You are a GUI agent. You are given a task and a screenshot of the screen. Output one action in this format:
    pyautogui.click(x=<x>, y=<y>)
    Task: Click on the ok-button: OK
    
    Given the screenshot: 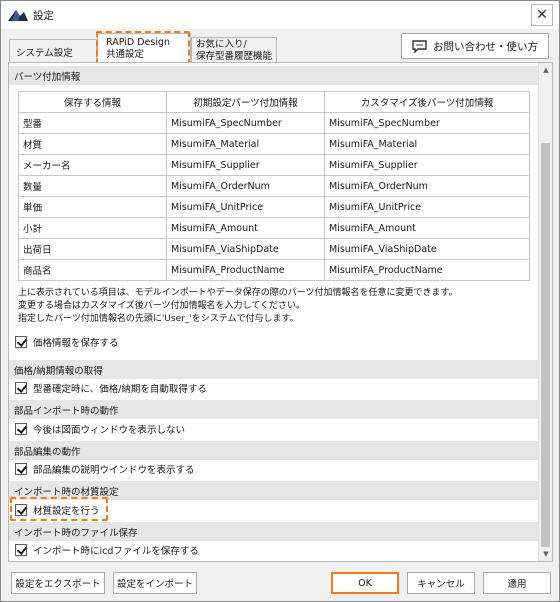 What is the action you would take?
    pyautogui.click(x=365, y=583)
    